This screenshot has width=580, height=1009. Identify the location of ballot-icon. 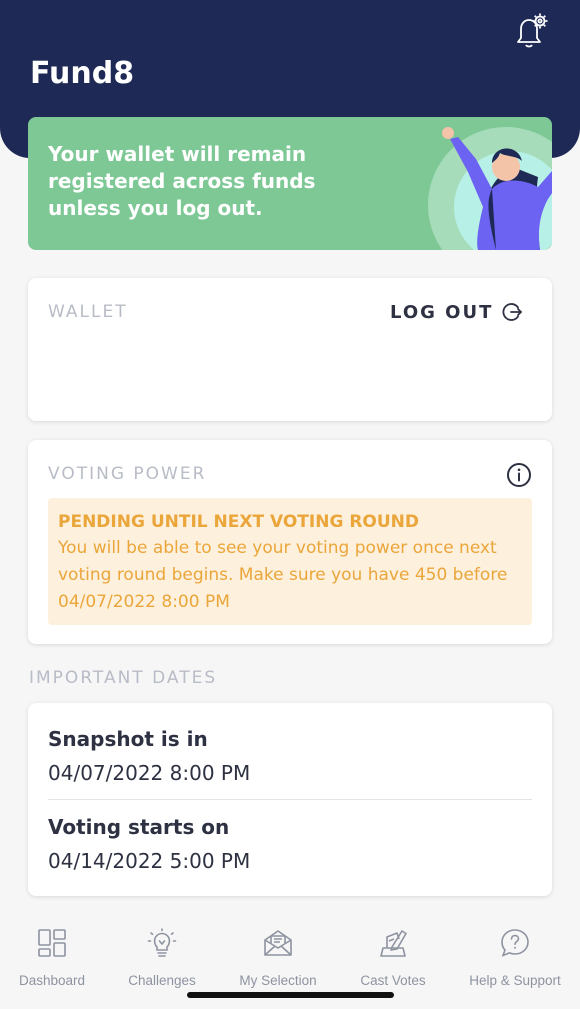
(393, 943).